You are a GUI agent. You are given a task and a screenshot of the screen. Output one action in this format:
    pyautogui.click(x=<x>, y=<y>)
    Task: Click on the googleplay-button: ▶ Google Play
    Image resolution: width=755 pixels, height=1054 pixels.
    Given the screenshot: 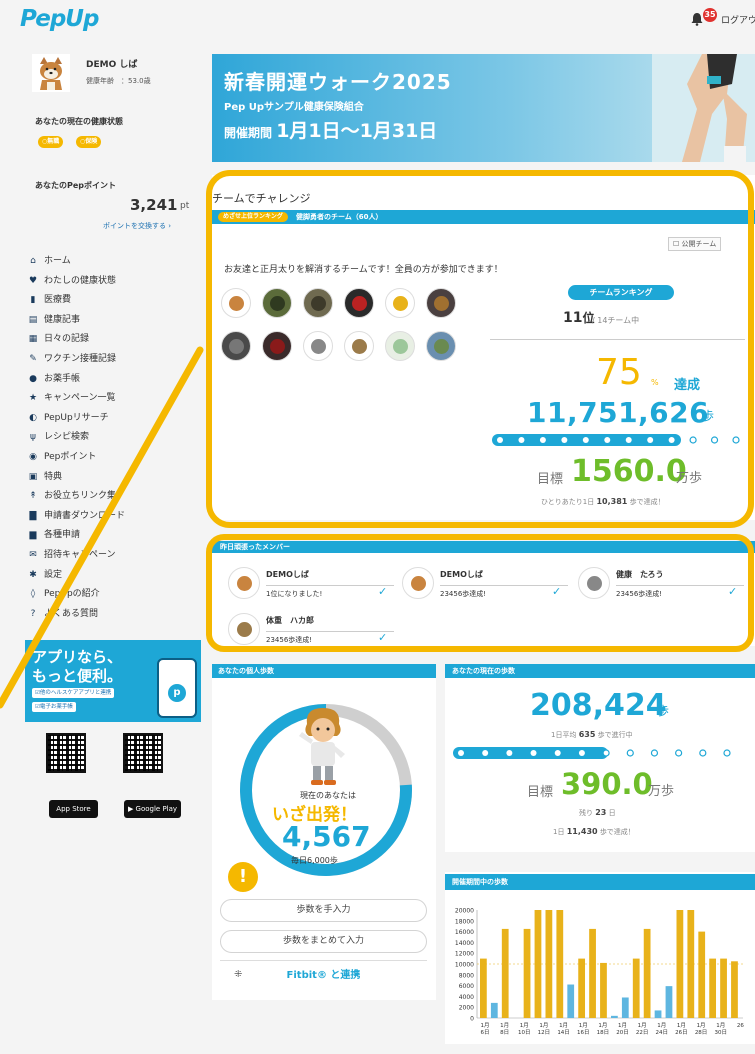 What is the action you would take?
    pyautogui.click(x=152, y=809)
    